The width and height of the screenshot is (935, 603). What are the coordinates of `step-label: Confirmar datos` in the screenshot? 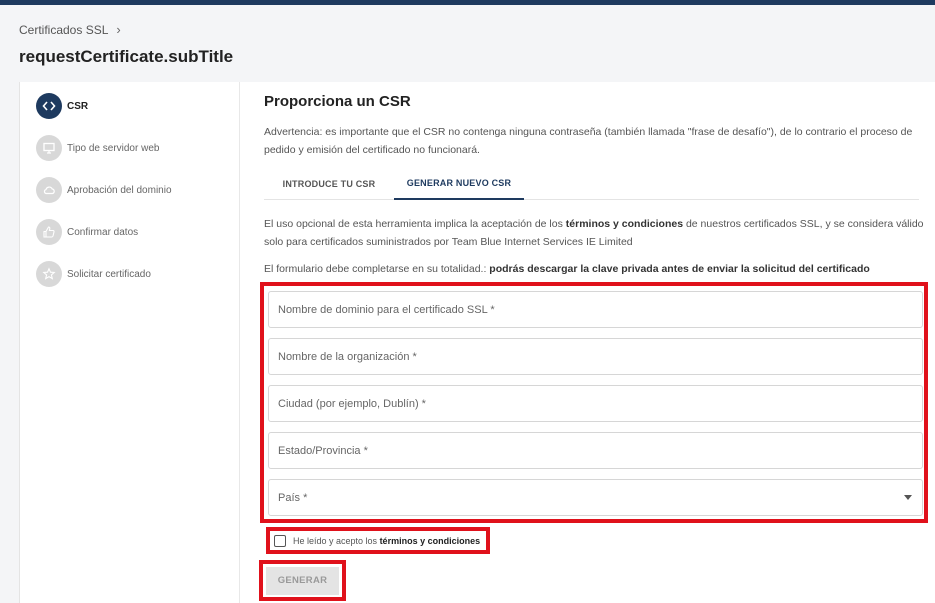 It's located at (103, 232).